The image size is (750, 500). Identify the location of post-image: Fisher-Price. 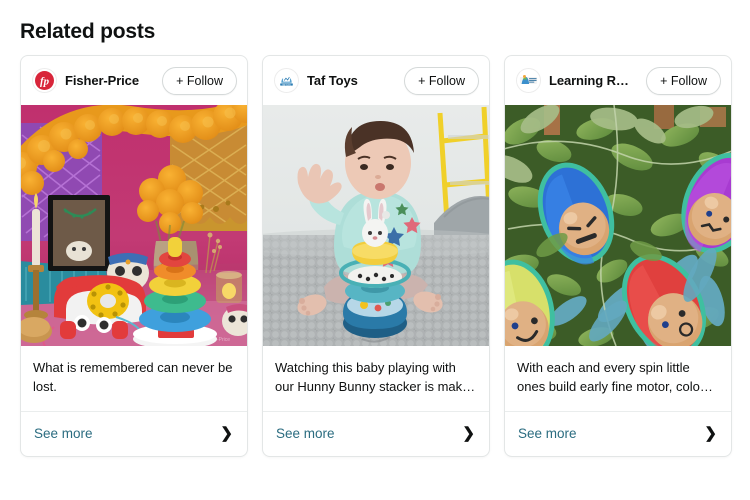
(134, 225).